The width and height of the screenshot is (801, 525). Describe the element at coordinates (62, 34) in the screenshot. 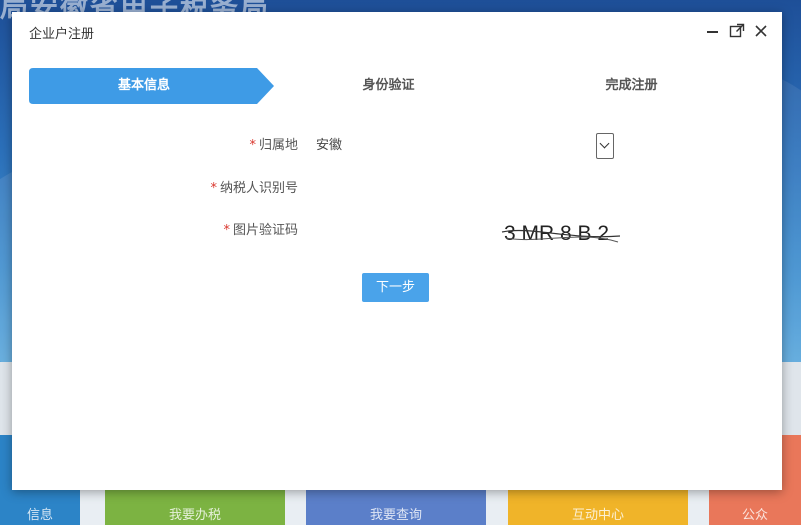

I see `dialog-title: 企业户注册` at that location.